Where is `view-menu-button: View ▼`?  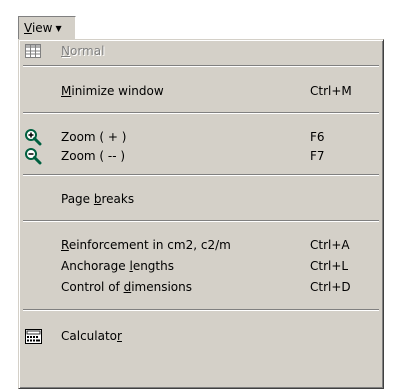 view-menu-button: View ▼ is located at coordinates (47, 28).